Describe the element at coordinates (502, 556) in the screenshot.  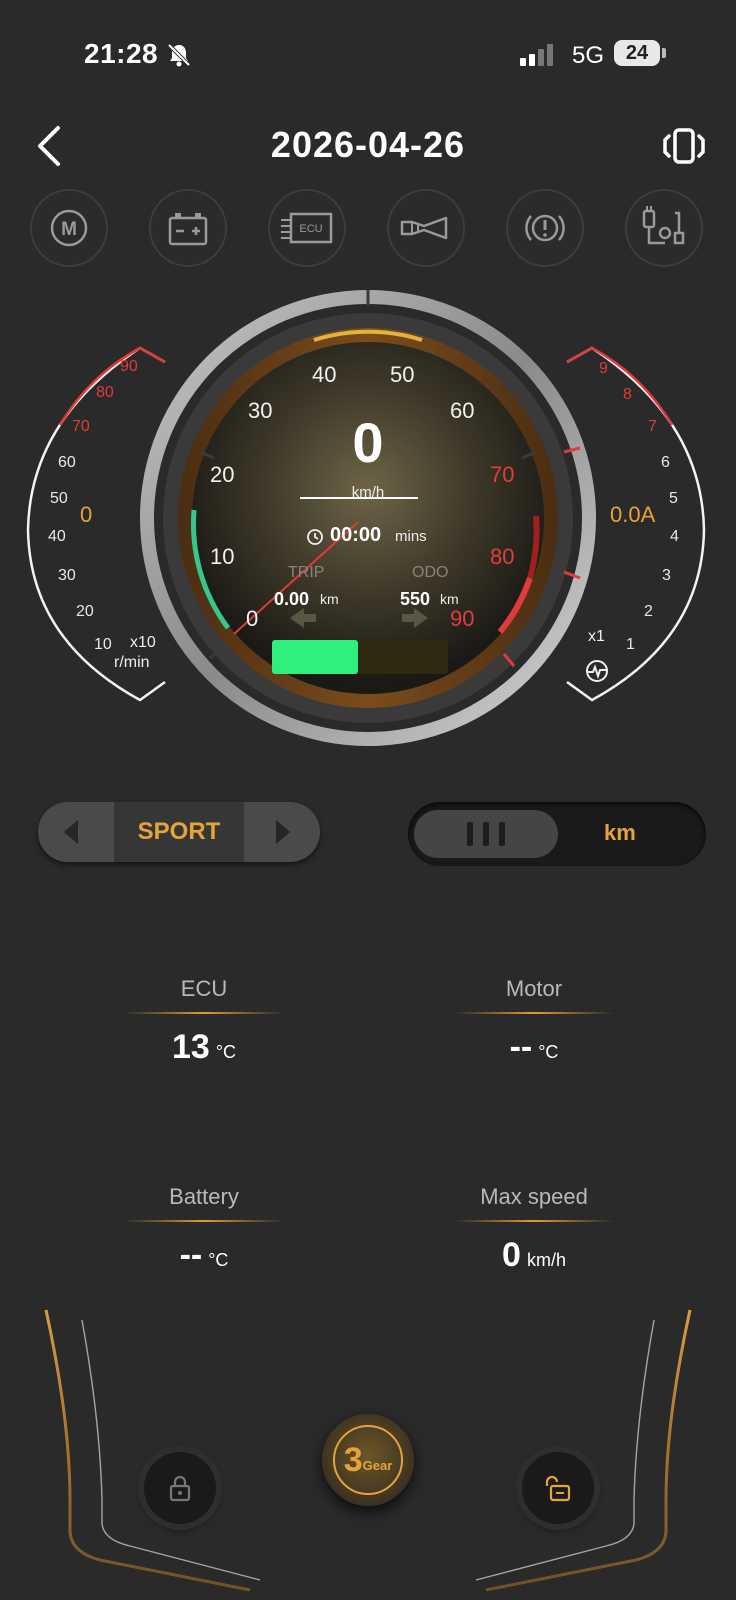
I see `speed-tick-80: 80` at that location.